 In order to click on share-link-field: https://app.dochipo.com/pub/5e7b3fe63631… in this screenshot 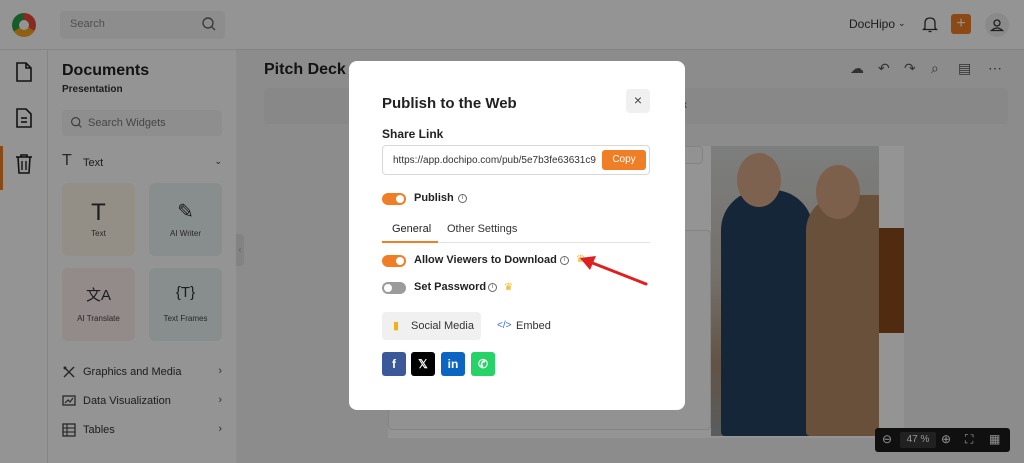, I will do `click(516, 160)`.